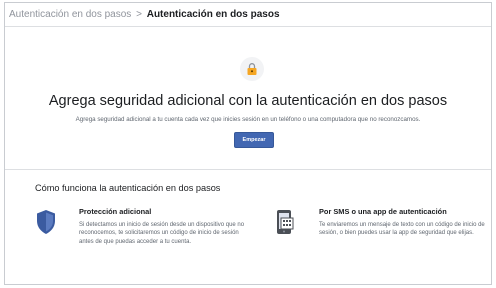  What do you see at coordinates (286, 222) in the screenshot?
I see `phone-code-icon` at bounding box center [286, 222].